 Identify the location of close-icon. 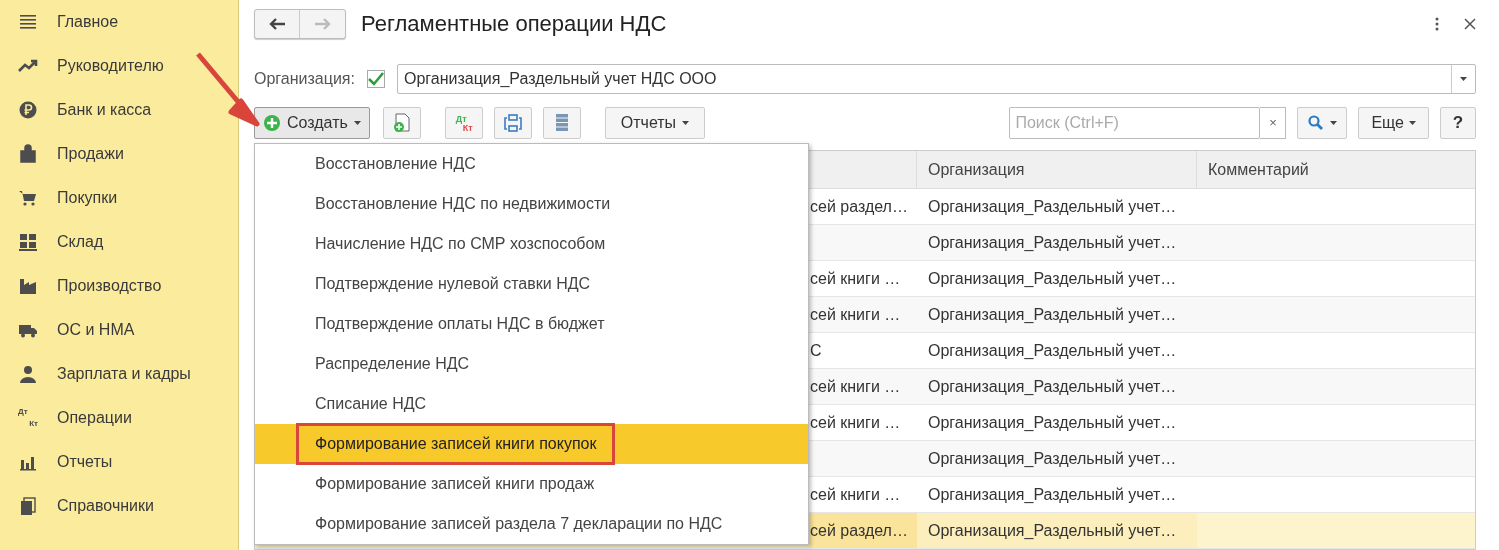
(1470, 23).